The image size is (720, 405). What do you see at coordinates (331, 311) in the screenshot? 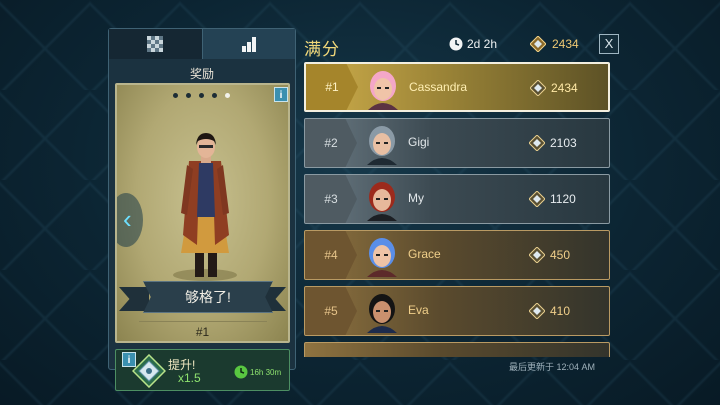
I see `rank-badge: #5` at bounding box center [331, 311].